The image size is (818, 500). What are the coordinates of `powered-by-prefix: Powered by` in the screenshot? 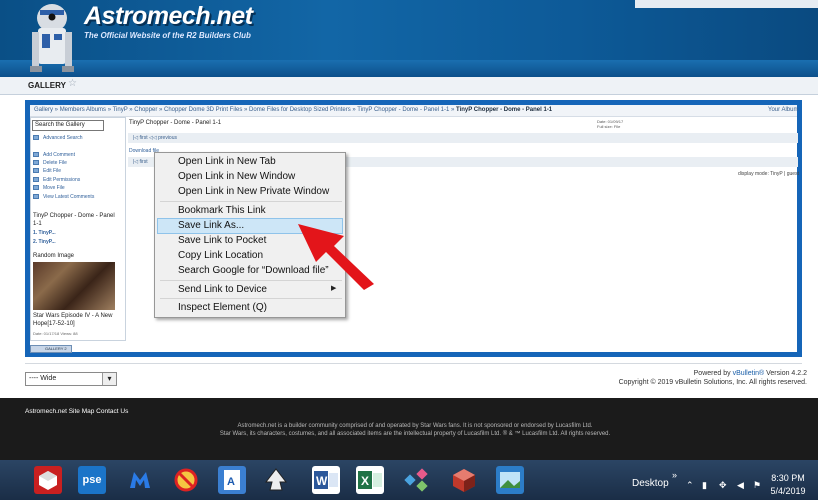 It's located at (713, 373).